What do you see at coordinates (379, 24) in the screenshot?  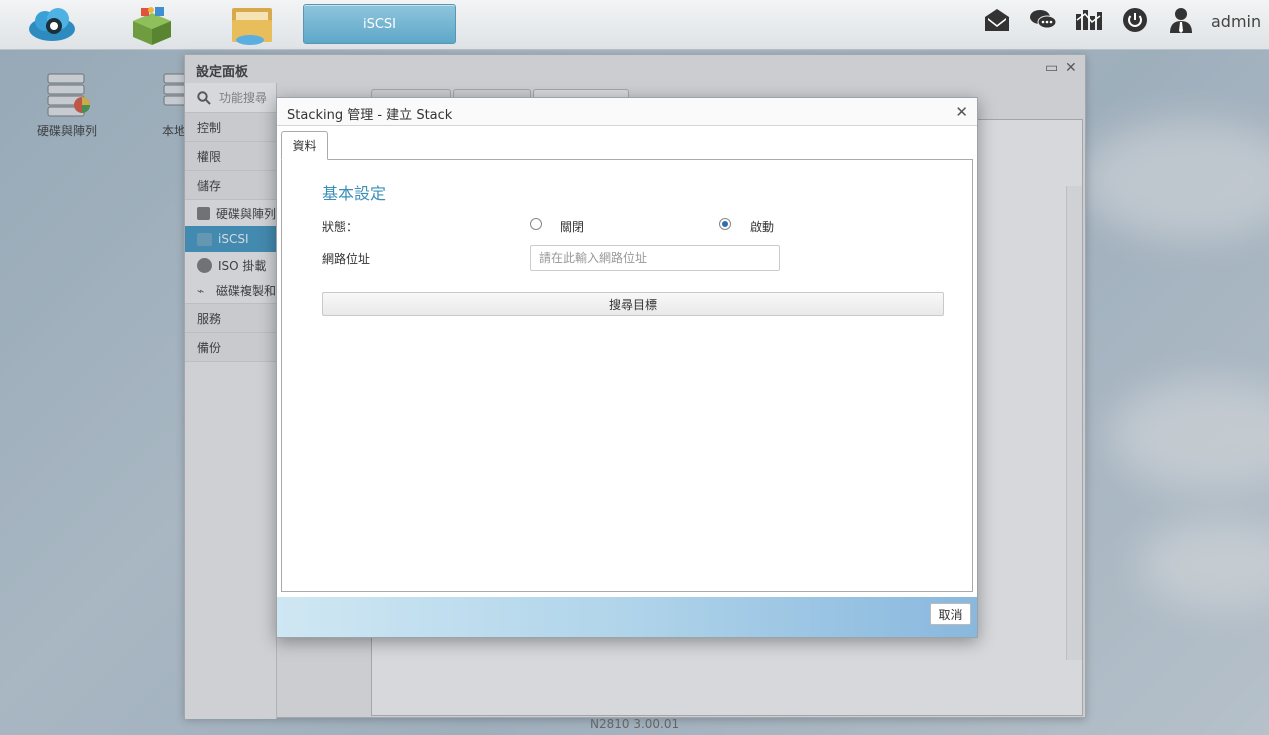 I see `task-iscsi: iSCSI` at bounding box center [379, 24].